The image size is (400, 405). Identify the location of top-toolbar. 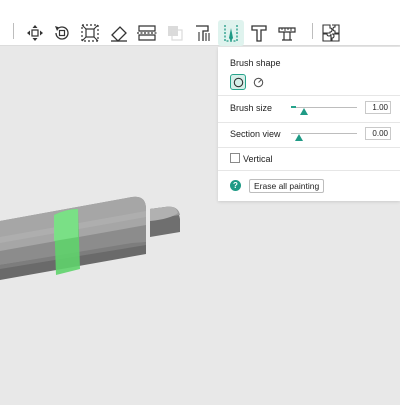
(200, 23).